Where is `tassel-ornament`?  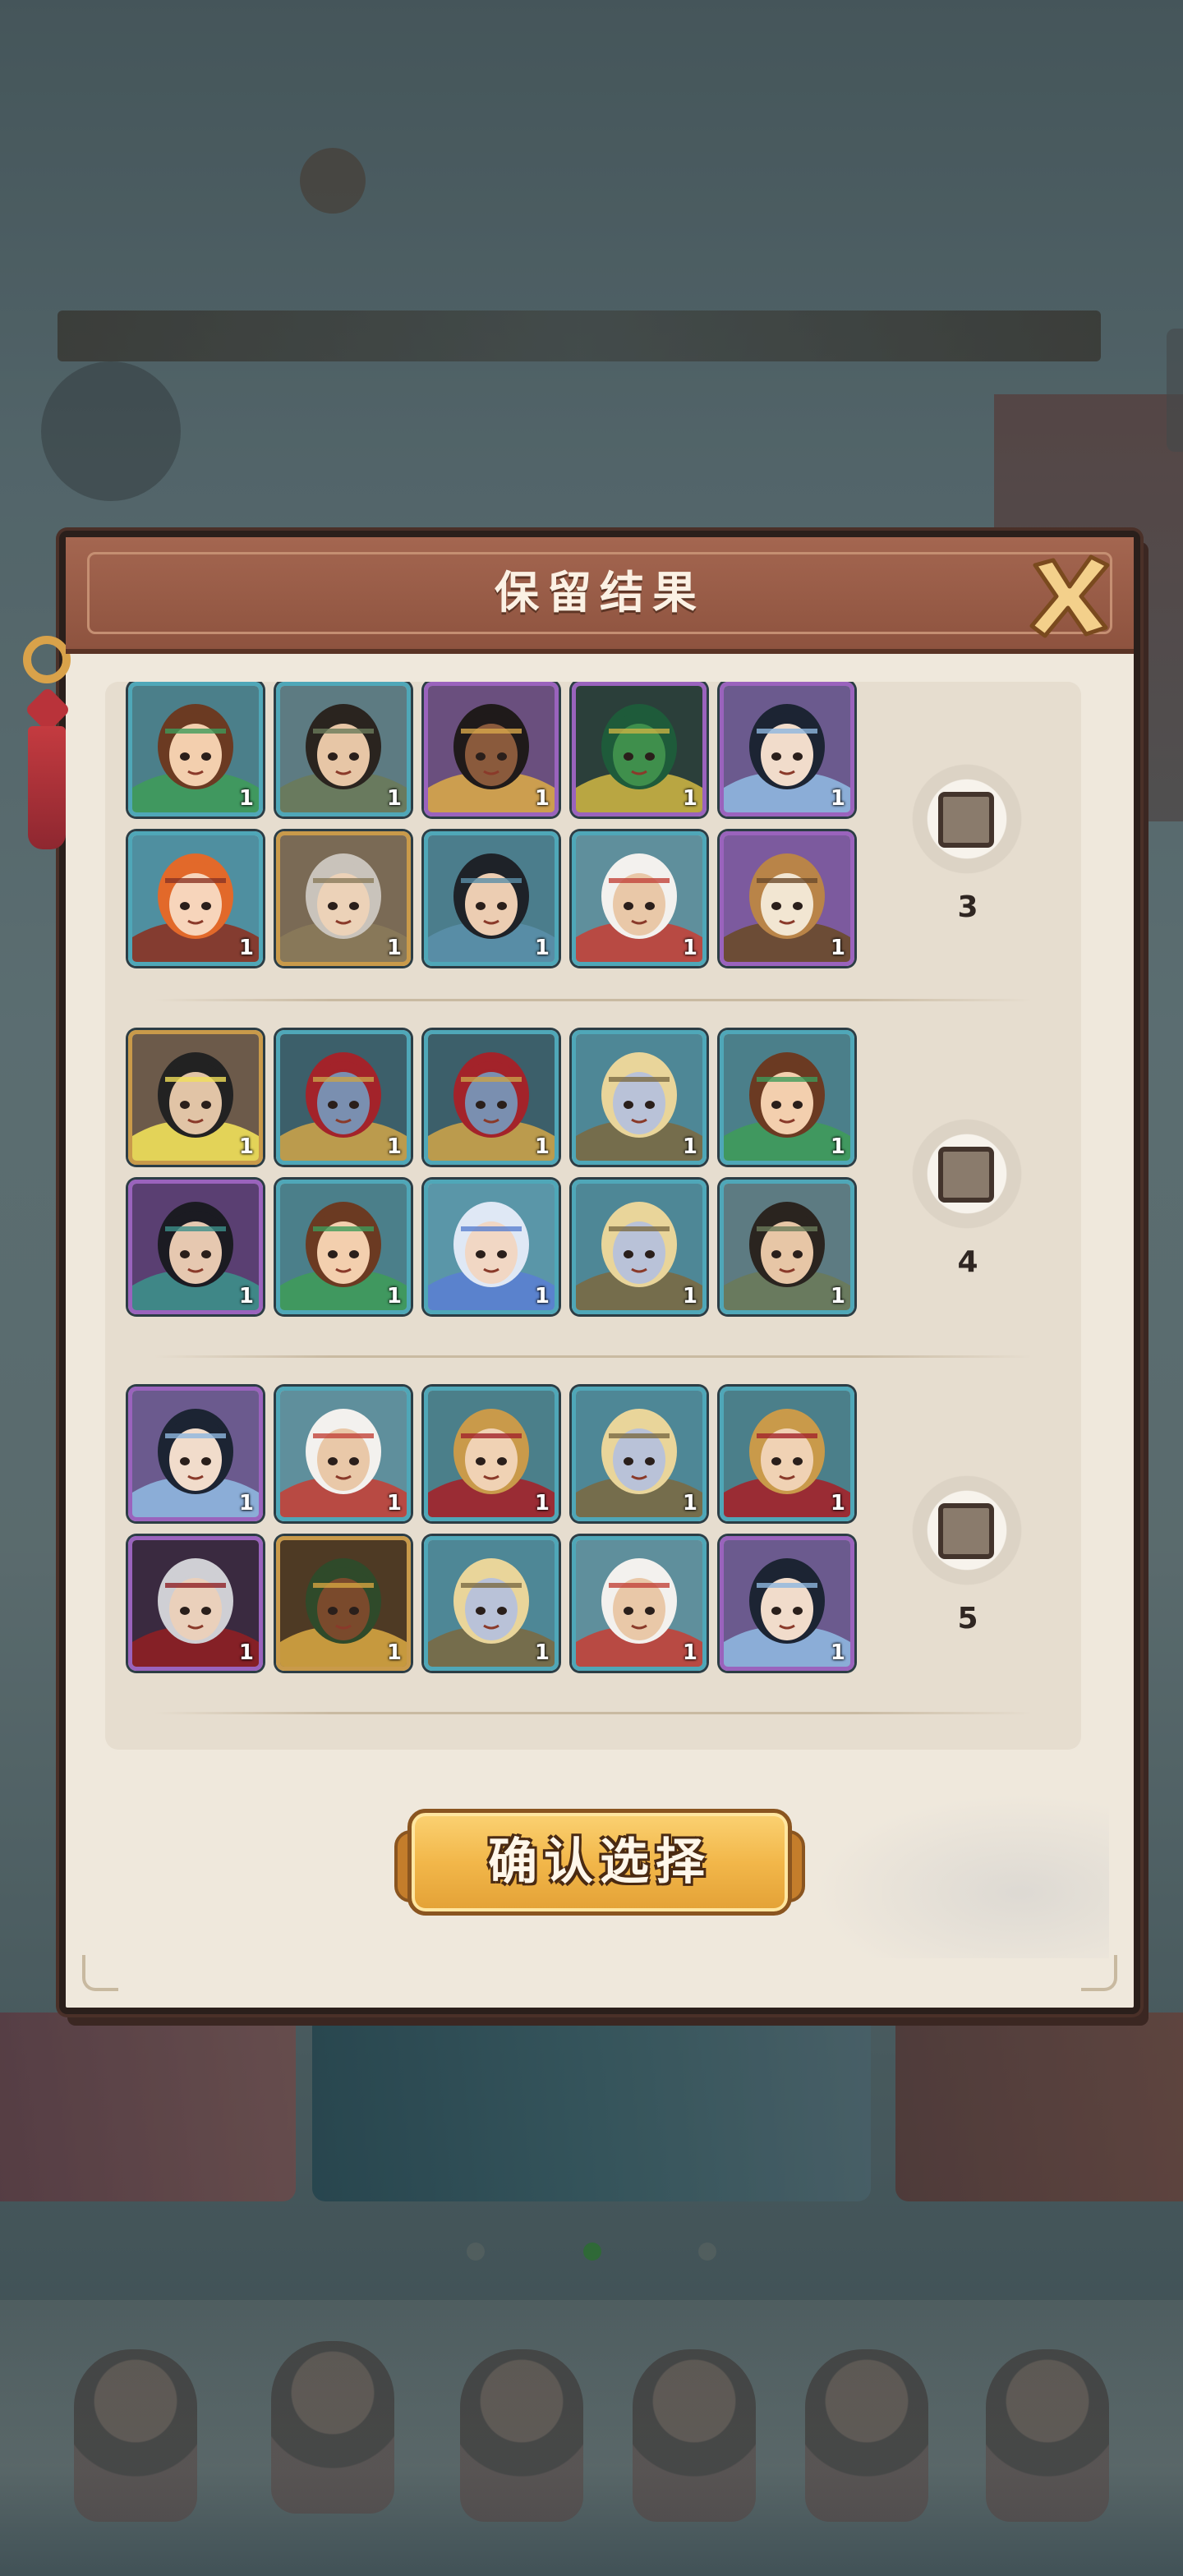 tassel-ornament is located at coordinates (51, 759).